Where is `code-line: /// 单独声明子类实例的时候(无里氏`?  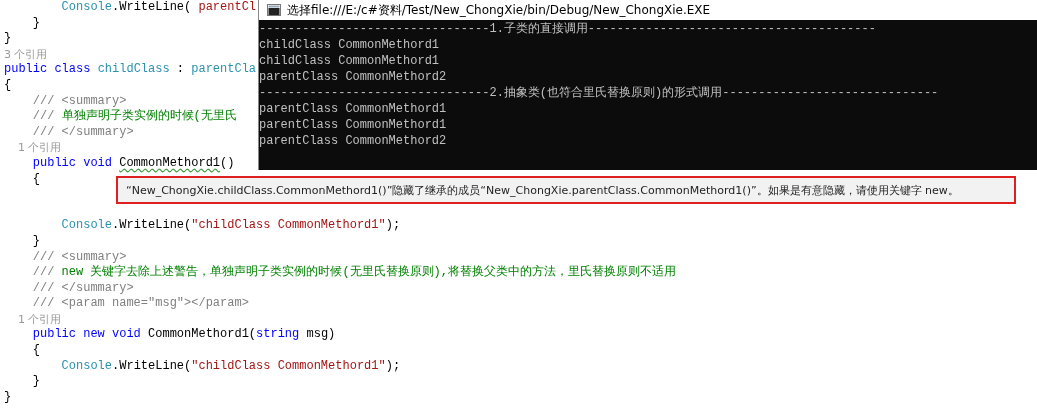
code-line: /// 单独声明子类实例的时候(无里氏 is located at coordinates (134, 117).